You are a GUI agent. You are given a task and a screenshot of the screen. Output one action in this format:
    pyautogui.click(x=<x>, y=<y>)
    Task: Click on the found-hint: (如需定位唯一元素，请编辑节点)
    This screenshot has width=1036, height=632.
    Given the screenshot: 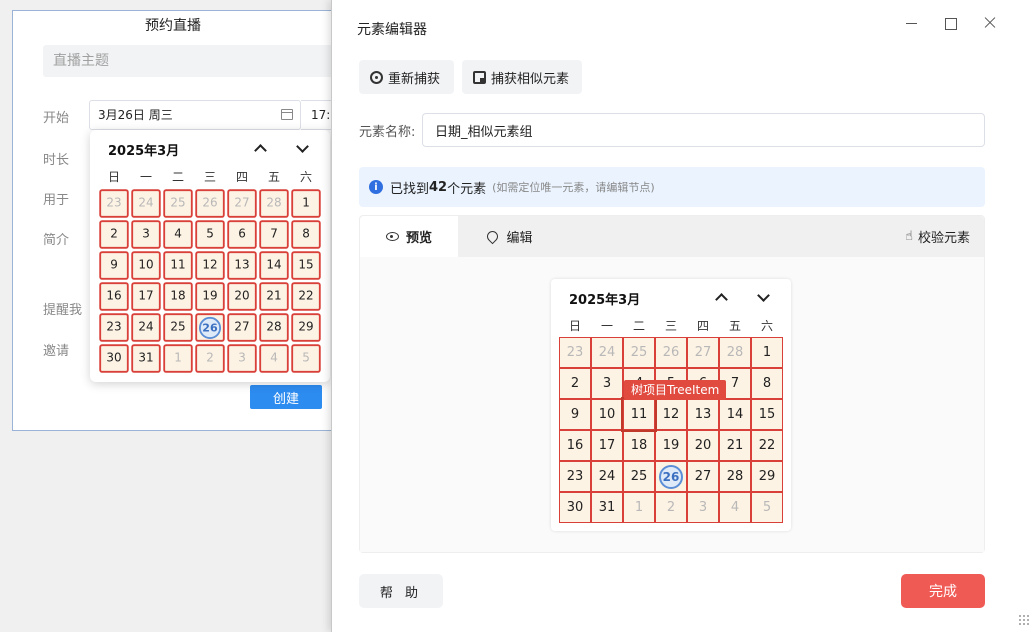 What is the action you would take?
    pyautogui.click(x=573, y=187)
    